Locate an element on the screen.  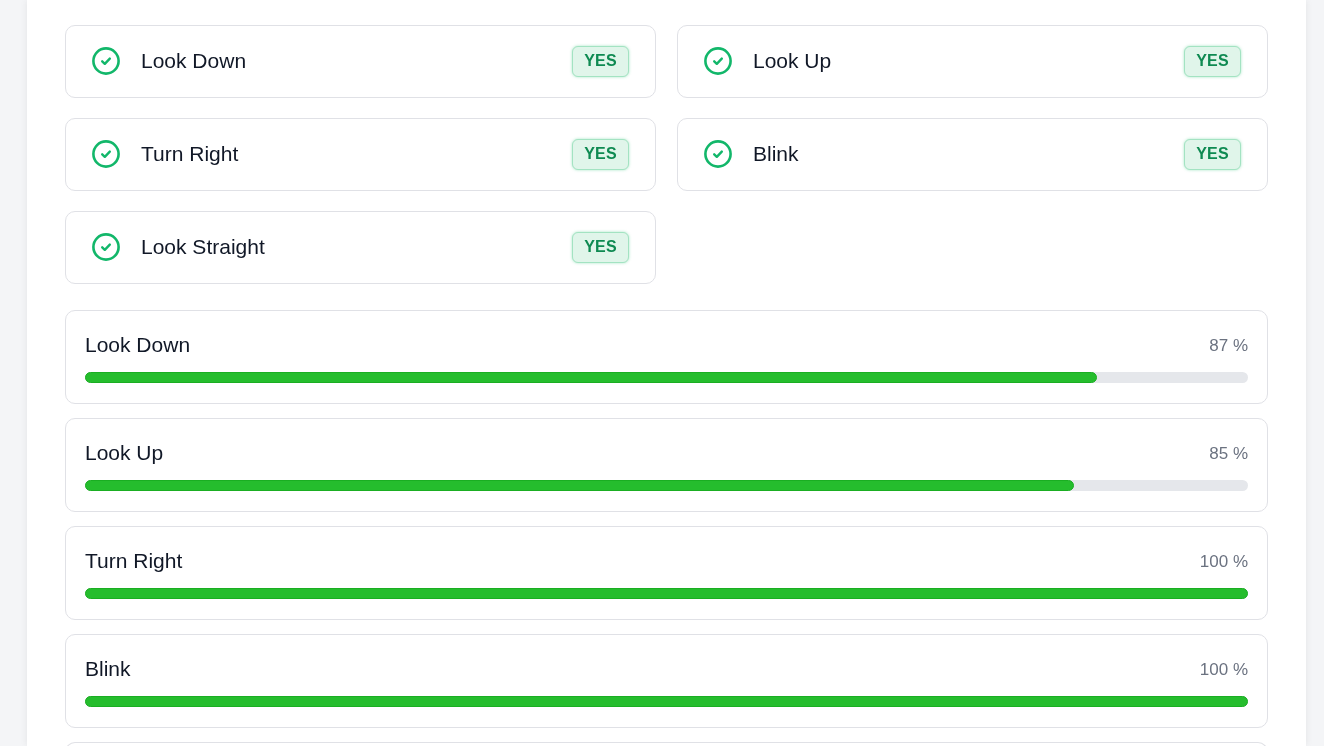
check-label: Look Straight is located at coordinates (203, 247).